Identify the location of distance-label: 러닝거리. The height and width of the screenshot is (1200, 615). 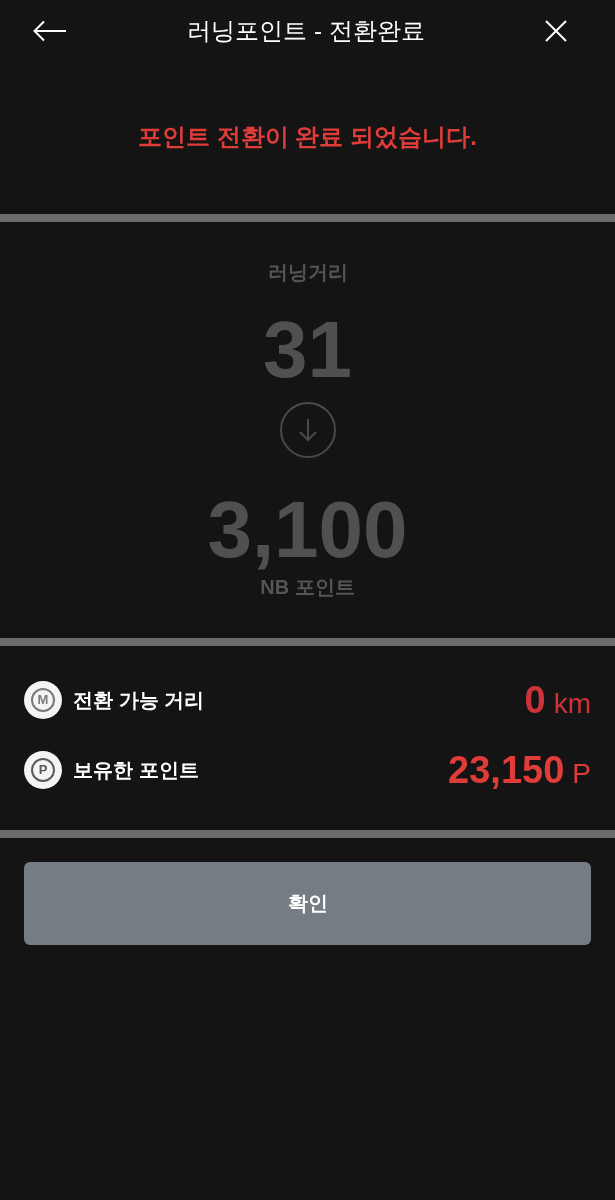
(307, 272).